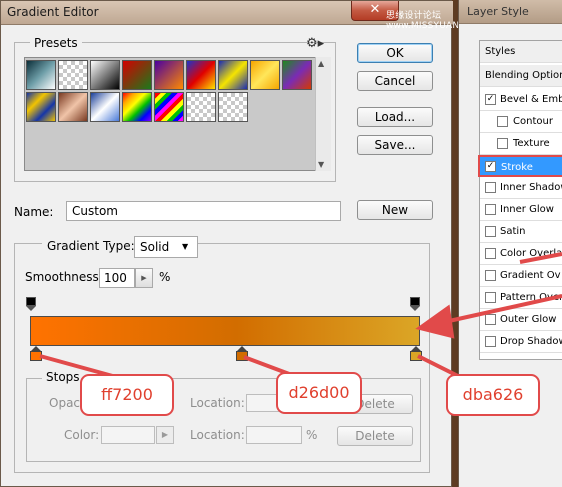  What do you see at coordinates (493, 395) in the screenshot?
I see `callout-color-3: dba626` at bounding box center [493, 395].